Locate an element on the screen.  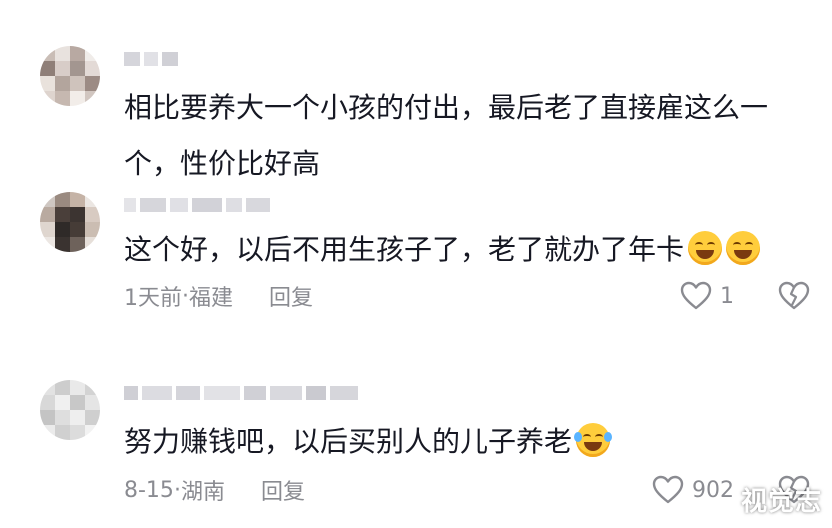
like-button: 902 is located at coordinates (693, 490).